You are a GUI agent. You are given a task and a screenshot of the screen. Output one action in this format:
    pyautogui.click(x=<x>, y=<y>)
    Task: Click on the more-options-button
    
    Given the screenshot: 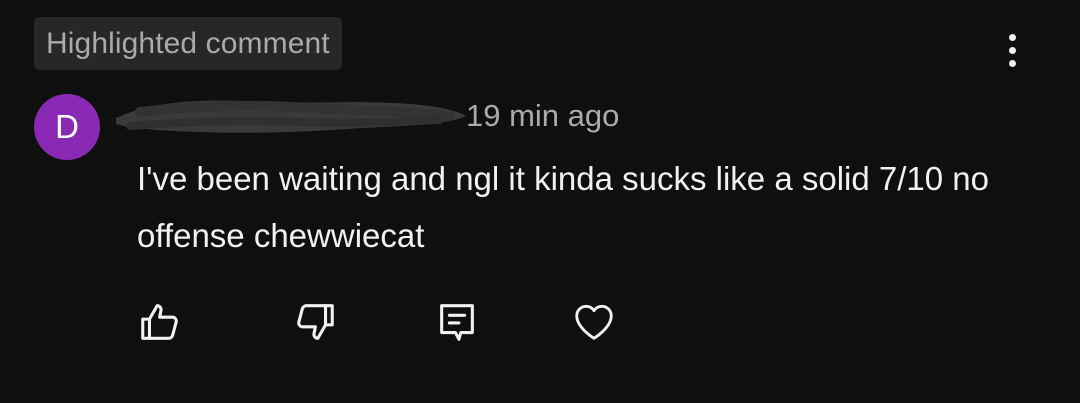 What is the action you would take?
    pyautogui.click(x=1012, y=50)
    